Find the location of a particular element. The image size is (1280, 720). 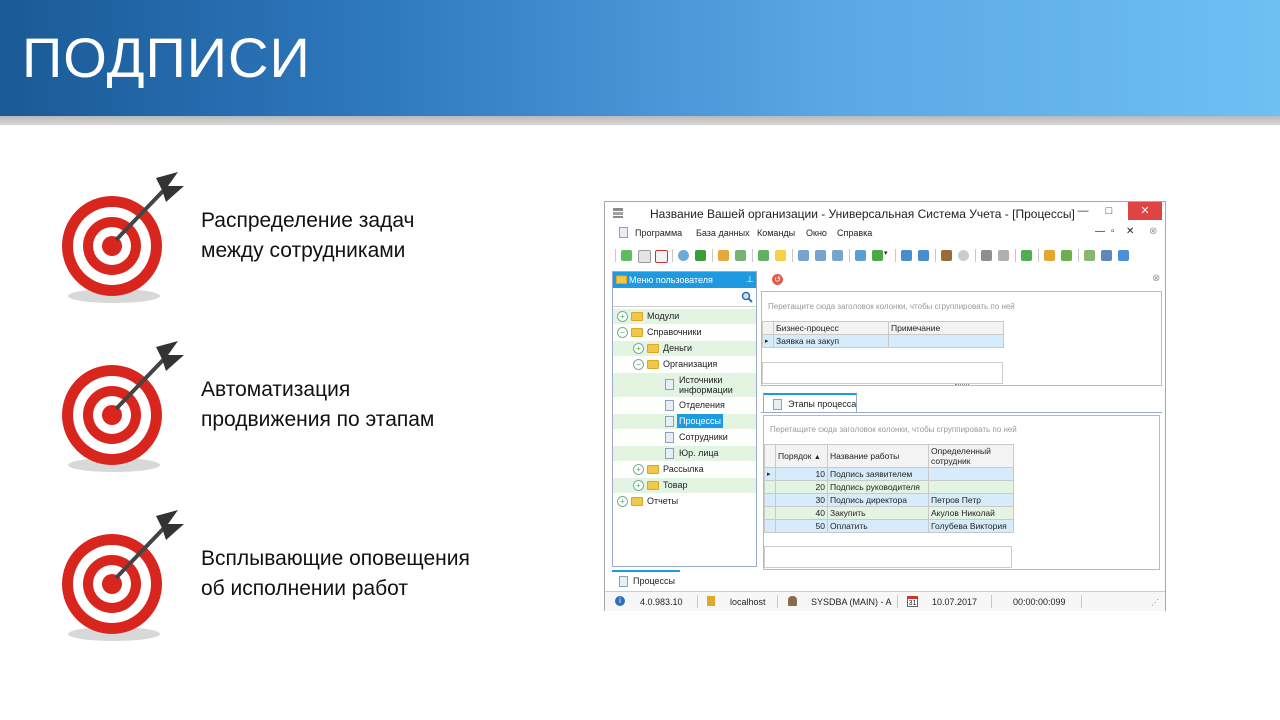

mdi-close-icon: ✕ is located at coordinates (1130, 231).